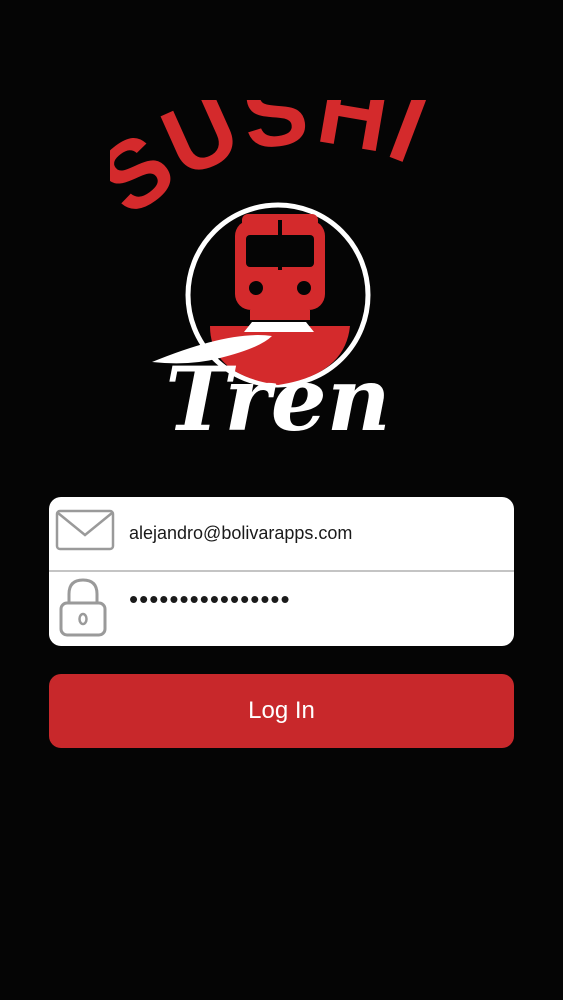  I want to click on password-field-row: ••••••••••••••••, so click(281, 609).